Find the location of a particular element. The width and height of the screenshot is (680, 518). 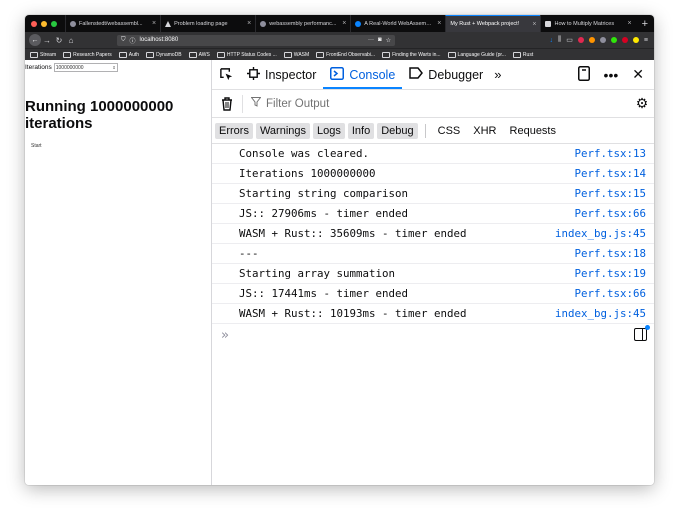

library-icon: ⫼ is located at coordinates (559, 40).